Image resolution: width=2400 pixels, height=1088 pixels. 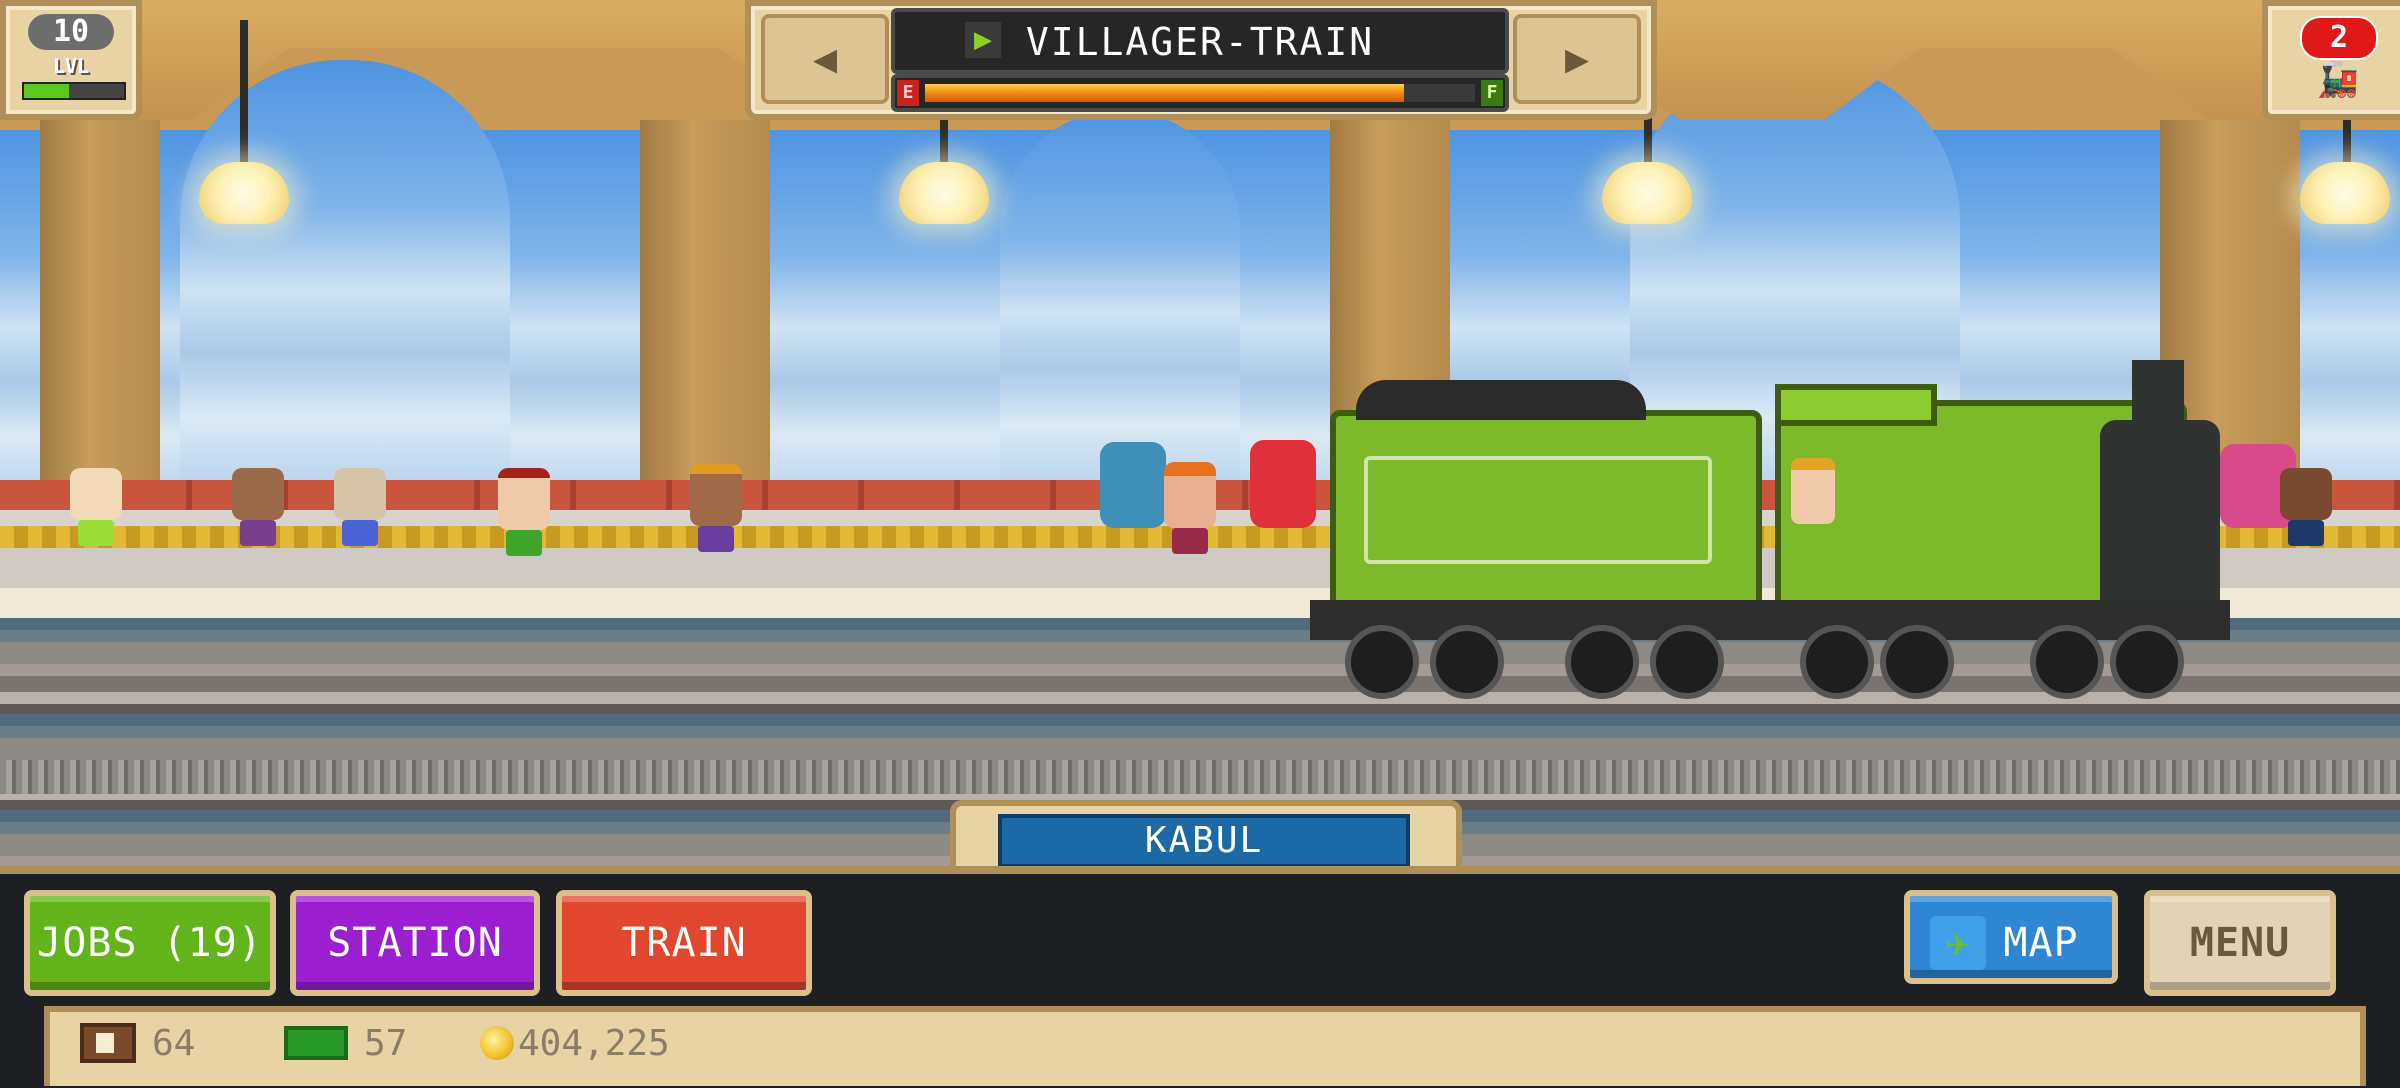 What do you see at coordinates (908, 93) in the screenshot?
I see `fuel-empty-label: E` at bounding box center [908, 93].